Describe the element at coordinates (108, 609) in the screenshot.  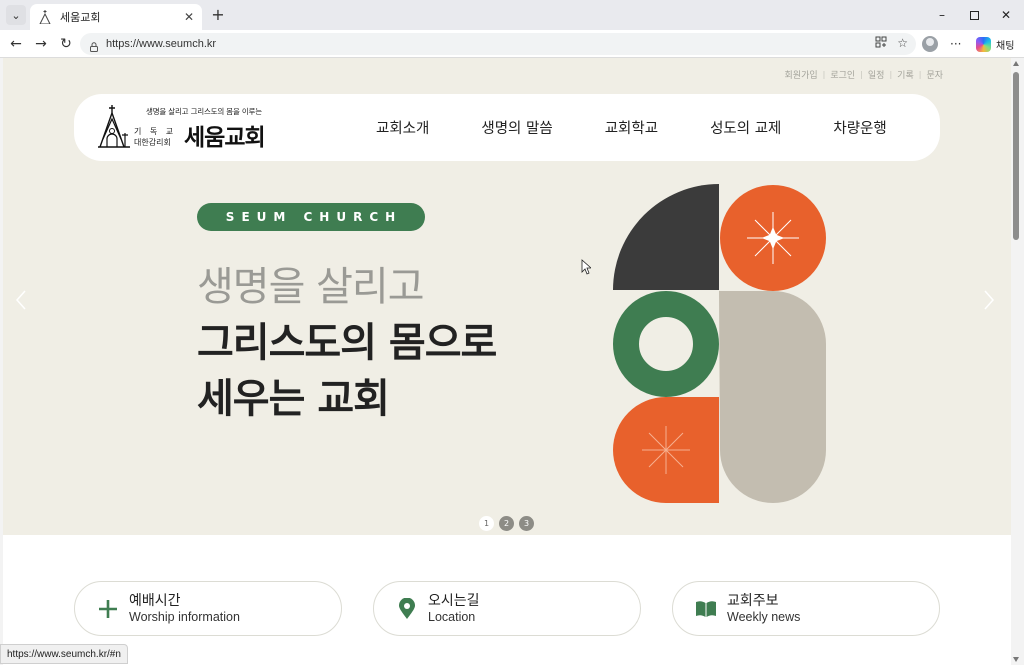
I see `plus-icon` at that location.